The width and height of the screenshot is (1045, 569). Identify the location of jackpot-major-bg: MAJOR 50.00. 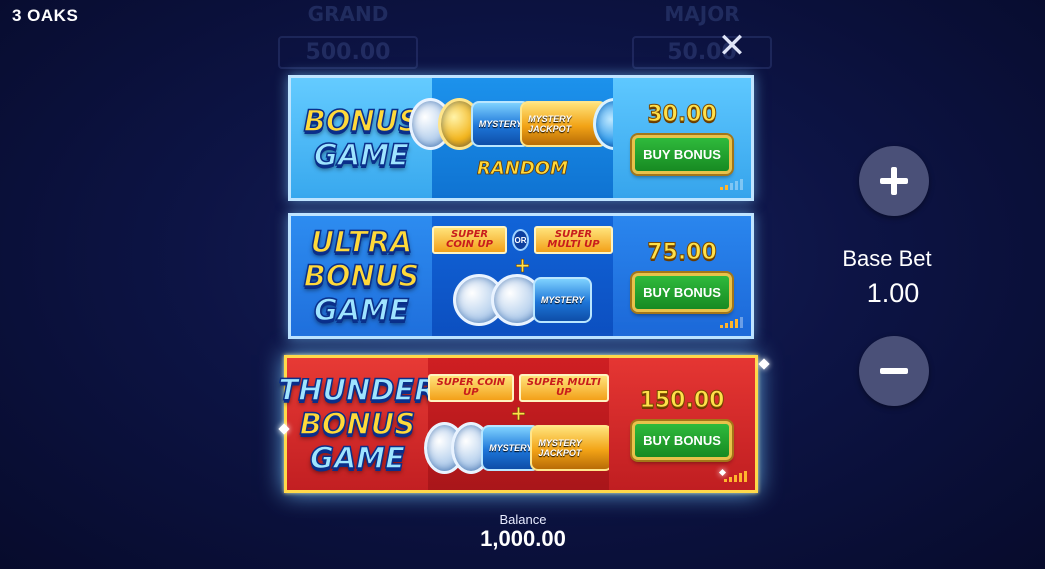
(702, 35).